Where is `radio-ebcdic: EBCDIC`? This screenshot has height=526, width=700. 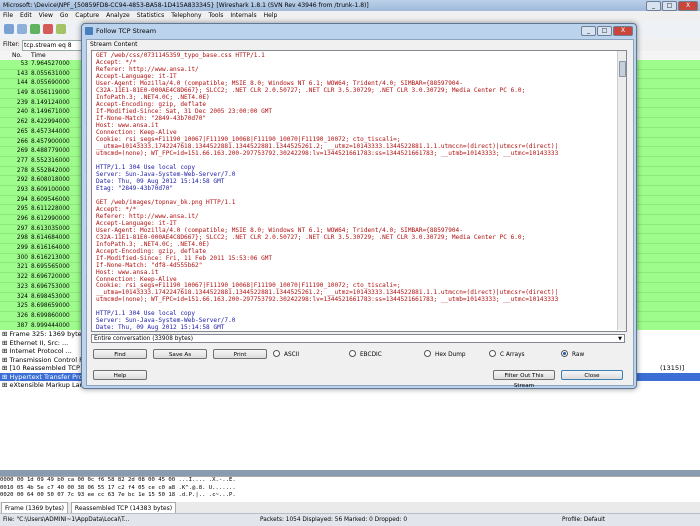
radio-ebcdic: EBCDIC is located at coordinates (365, 354).